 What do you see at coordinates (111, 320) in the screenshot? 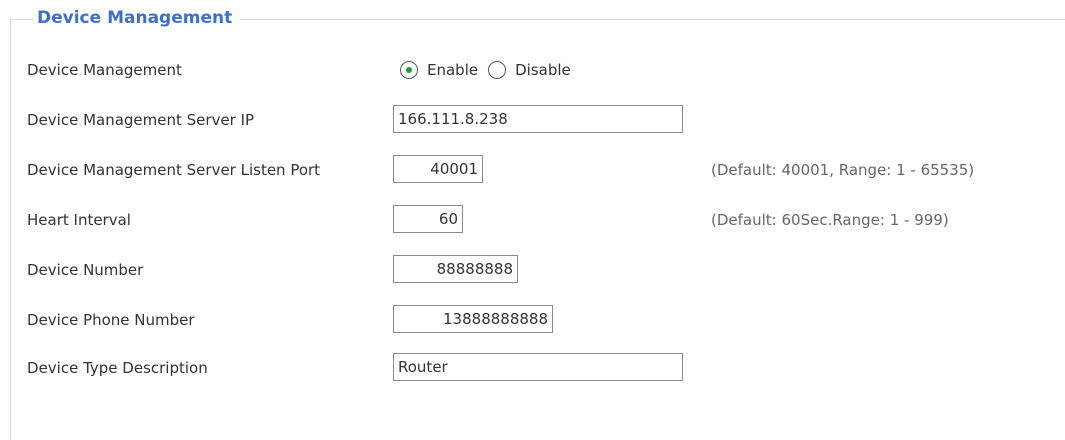
I see `phone-number-label: Device Phone Number` at bounding box center [111, 320].